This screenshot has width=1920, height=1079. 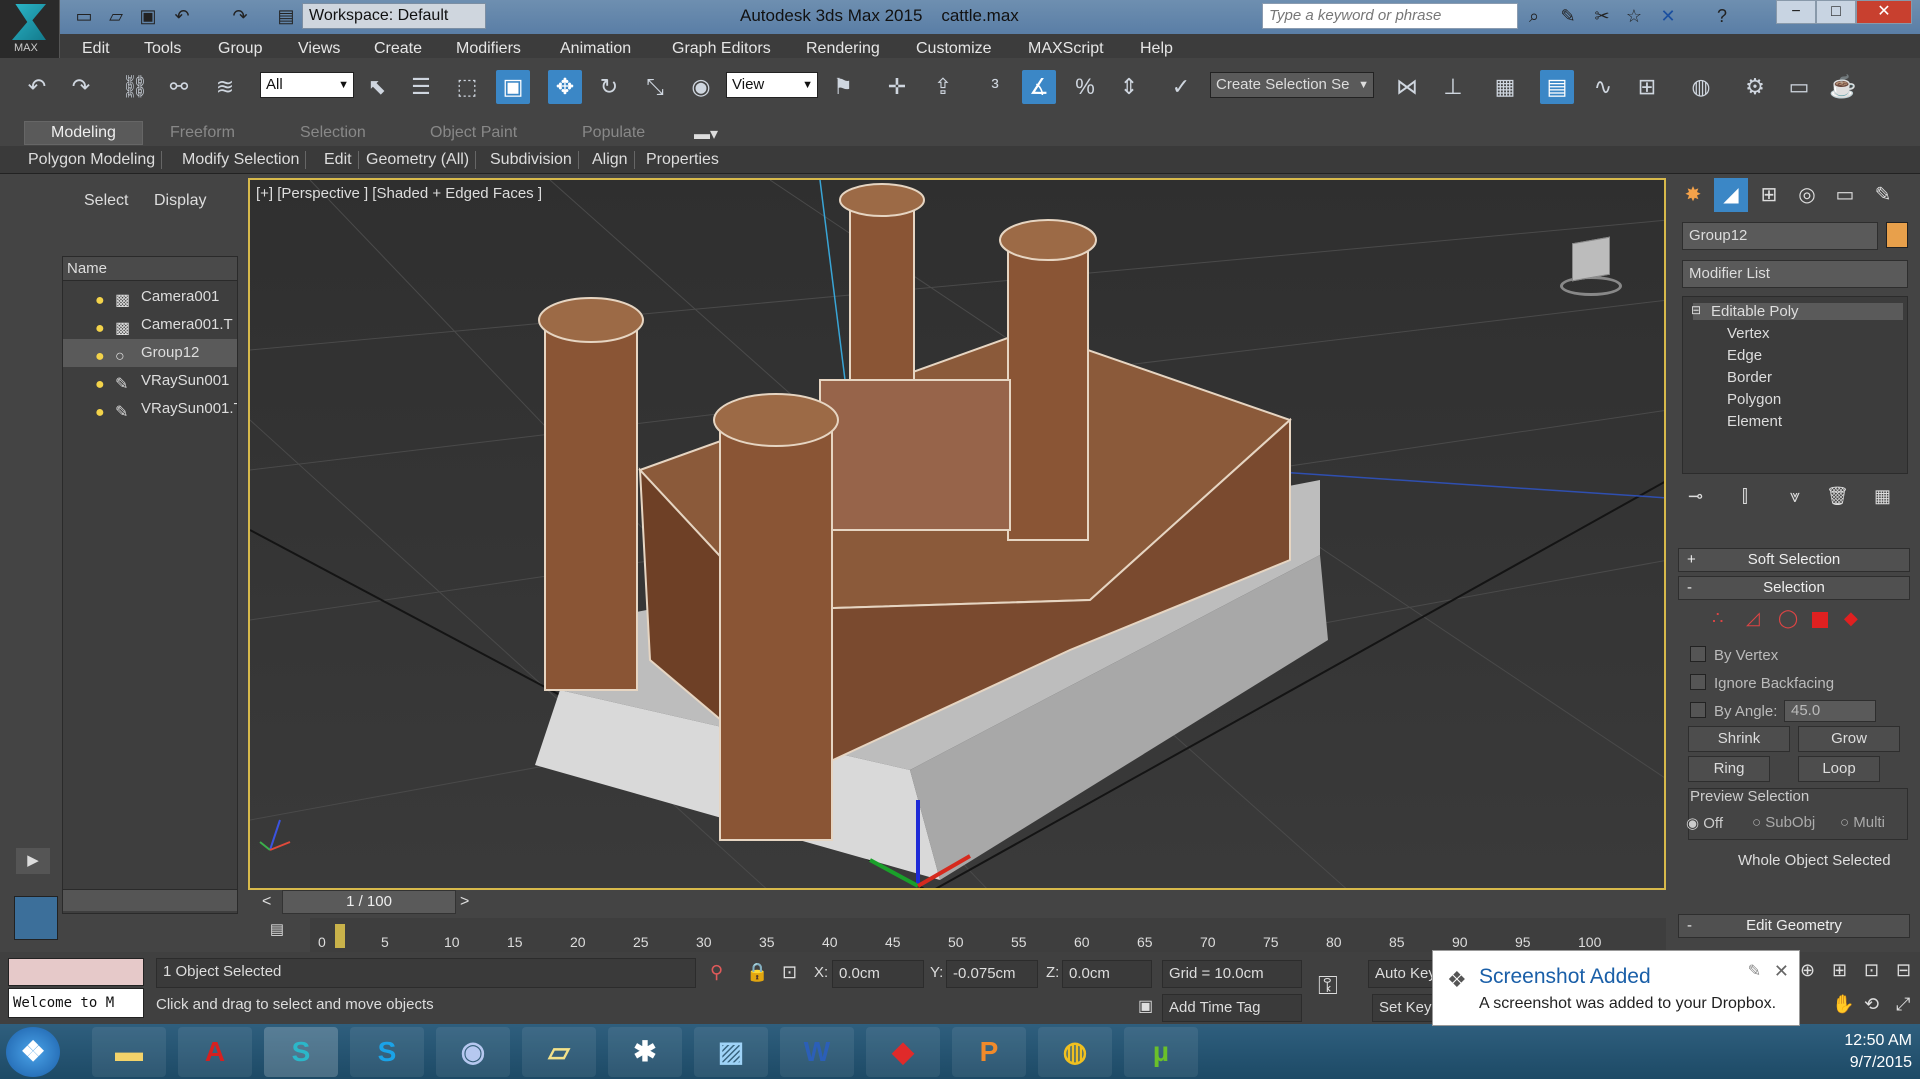 What do you see at coordinates (1696, 310) in the screenshot?
I see `collapse-minus-icon: ⊟` at bounding box center [1696, 310].